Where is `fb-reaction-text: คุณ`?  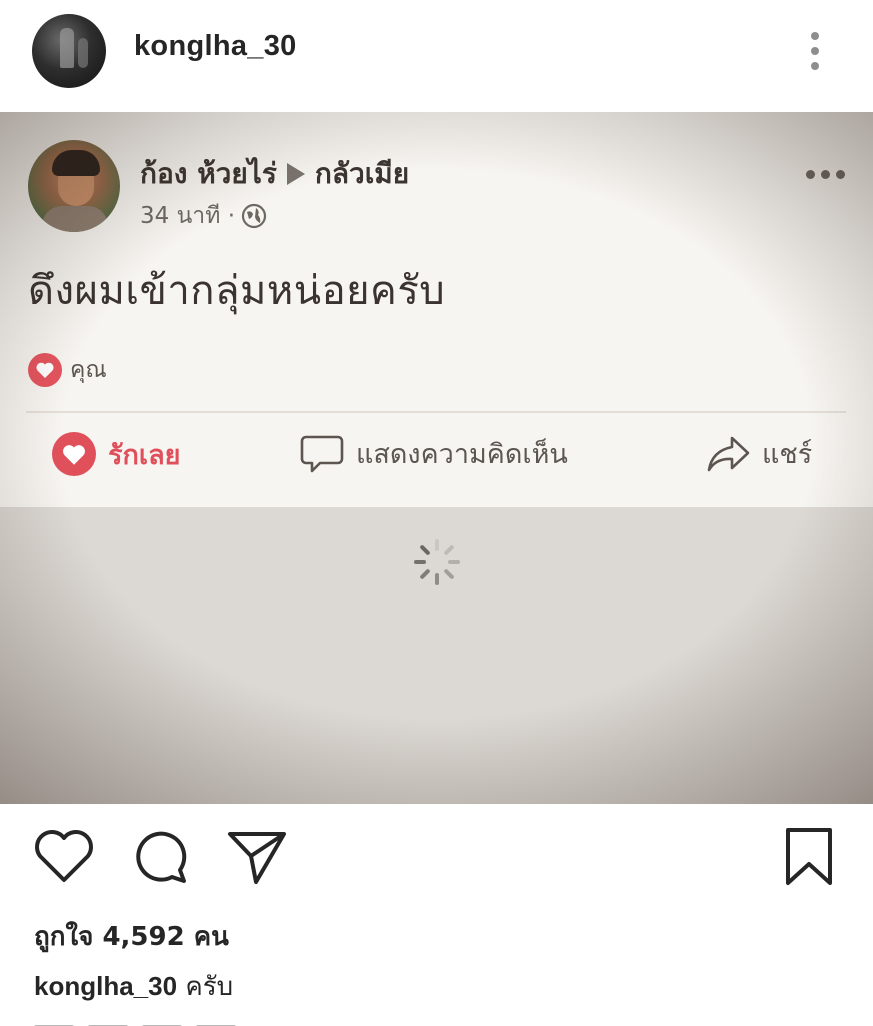 fb-reaction-text: คุณ is located at coordinates (88, 370).